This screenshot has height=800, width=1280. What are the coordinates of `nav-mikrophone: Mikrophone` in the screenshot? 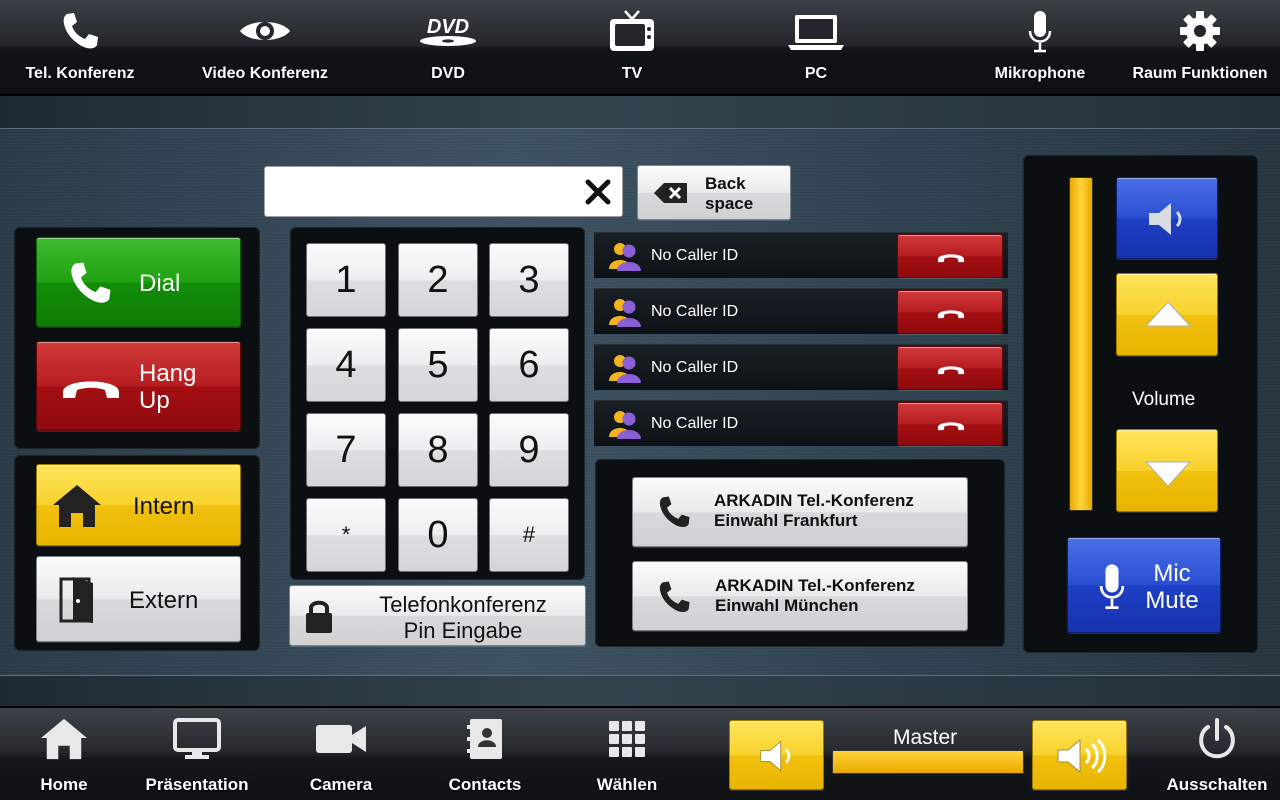 It's located at (1040, 48).